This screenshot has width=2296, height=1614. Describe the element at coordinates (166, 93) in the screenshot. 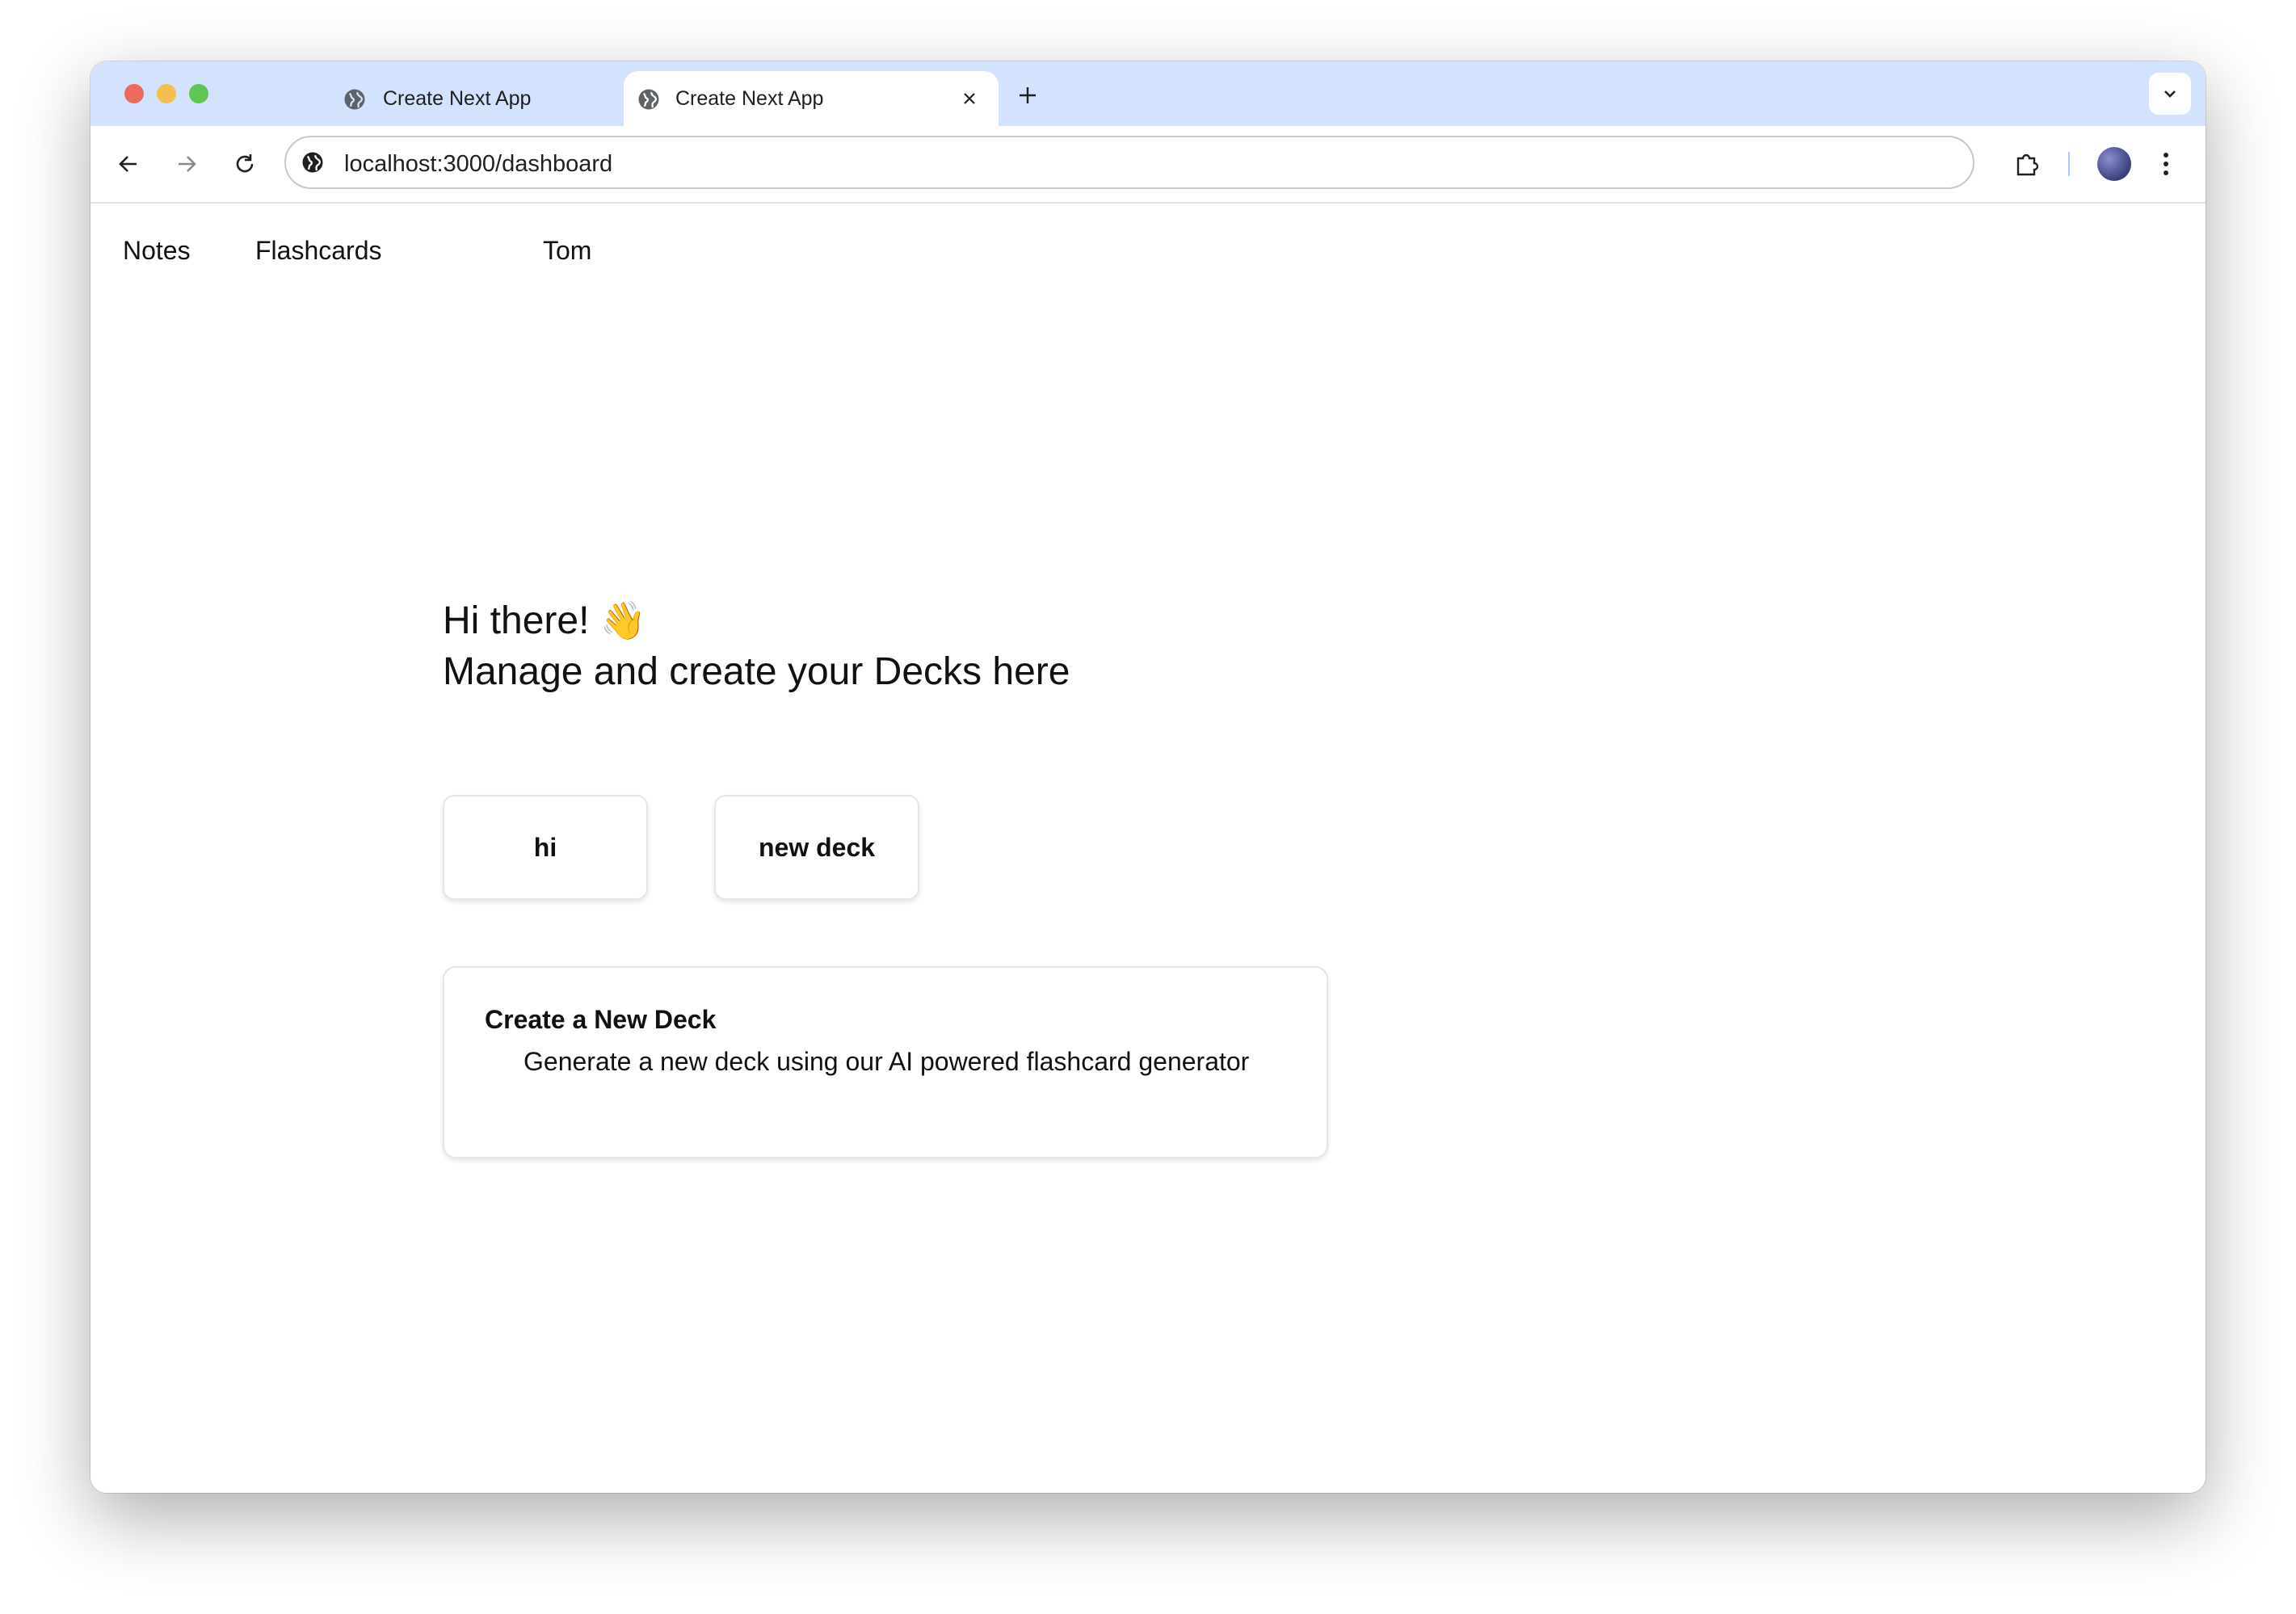

I see `minimize-window-button` at that location.